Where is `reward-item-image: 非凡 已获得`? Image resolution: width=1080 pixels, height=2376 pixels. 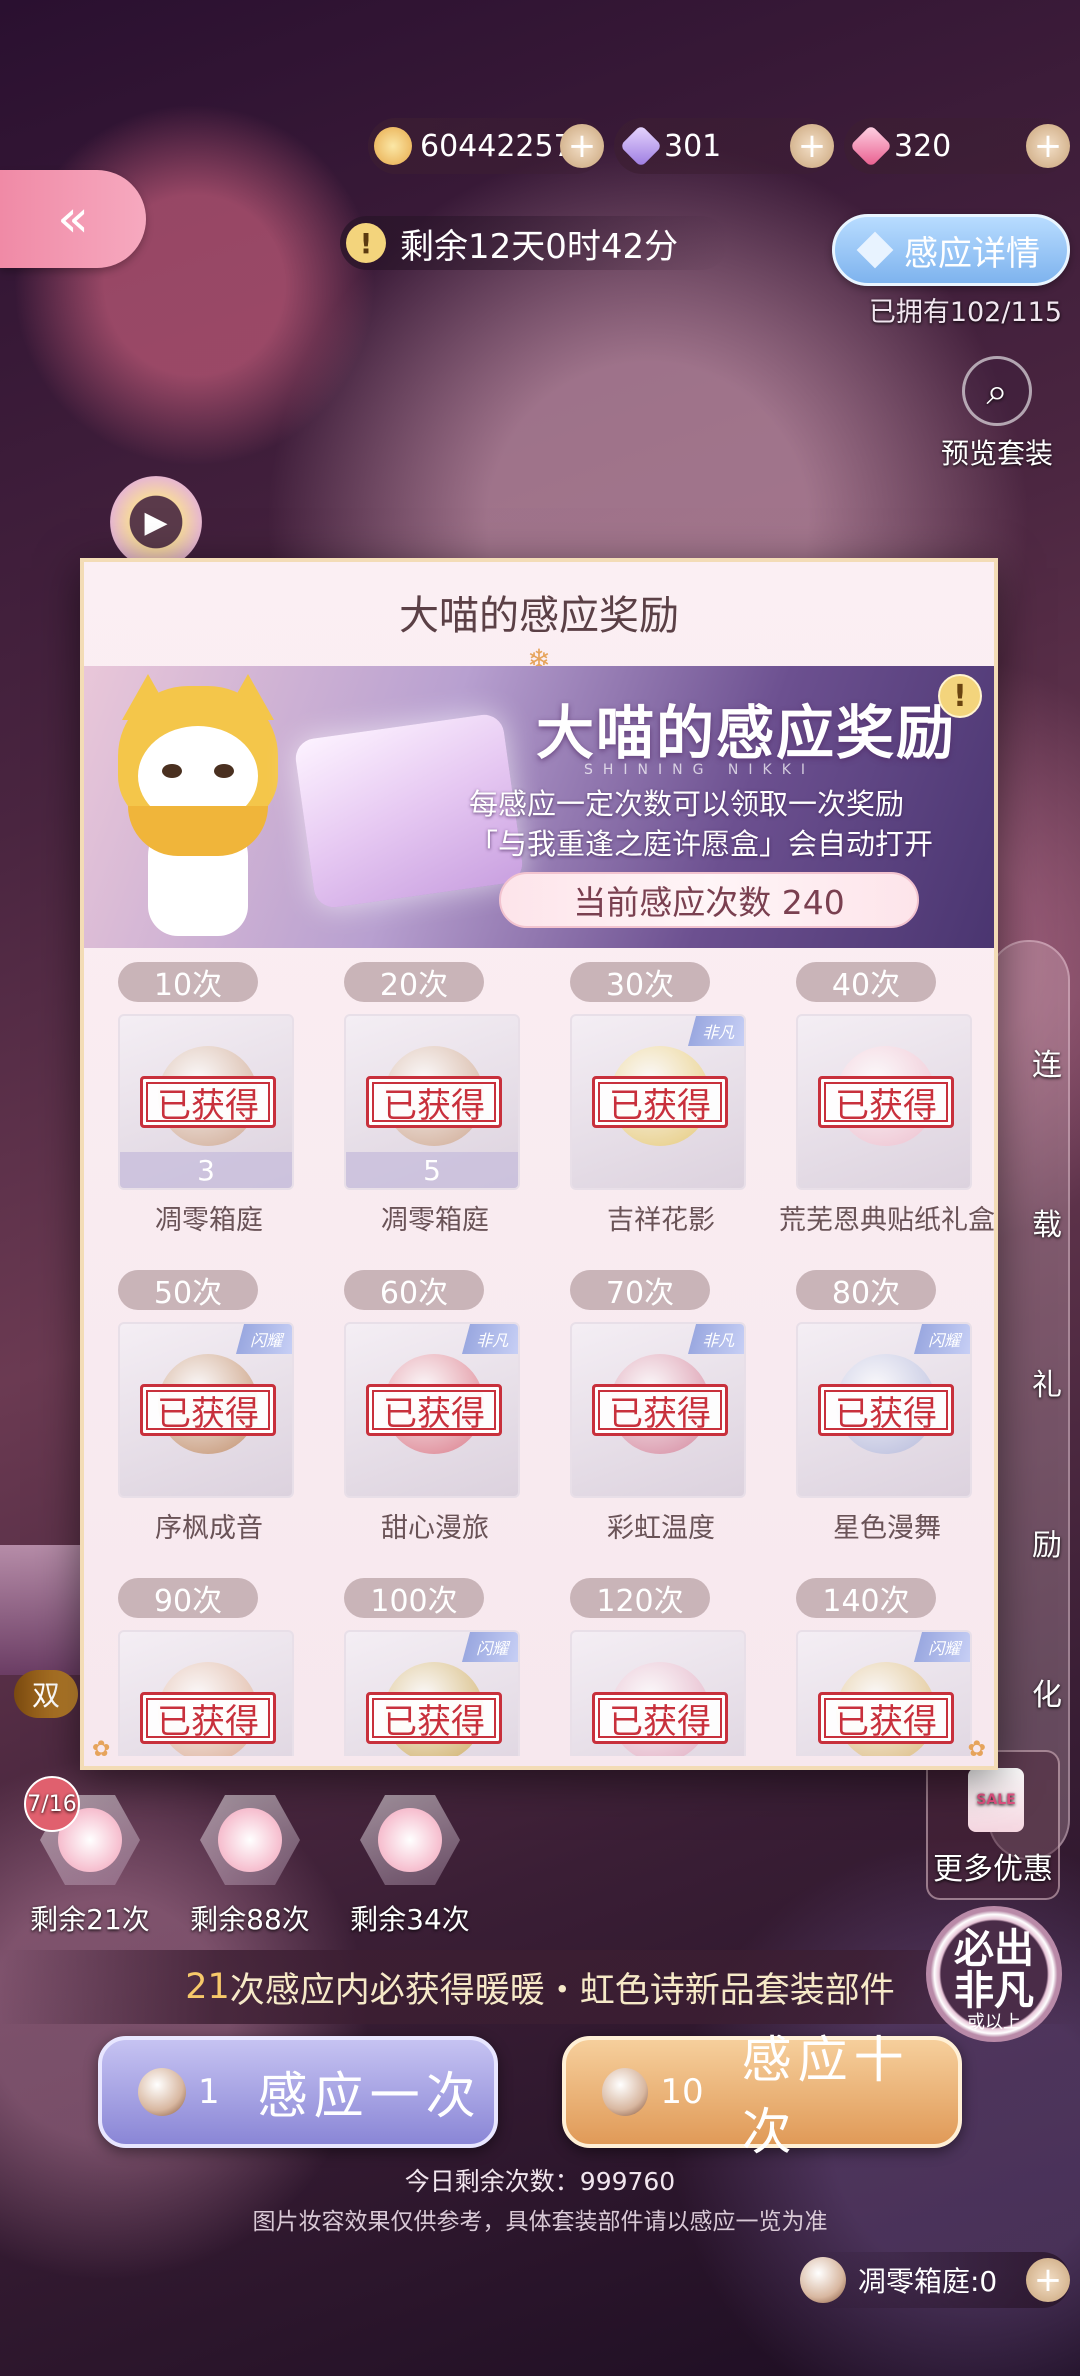 reward-item-image: 非凡 已获得 is located at coordinates (658, 1102).